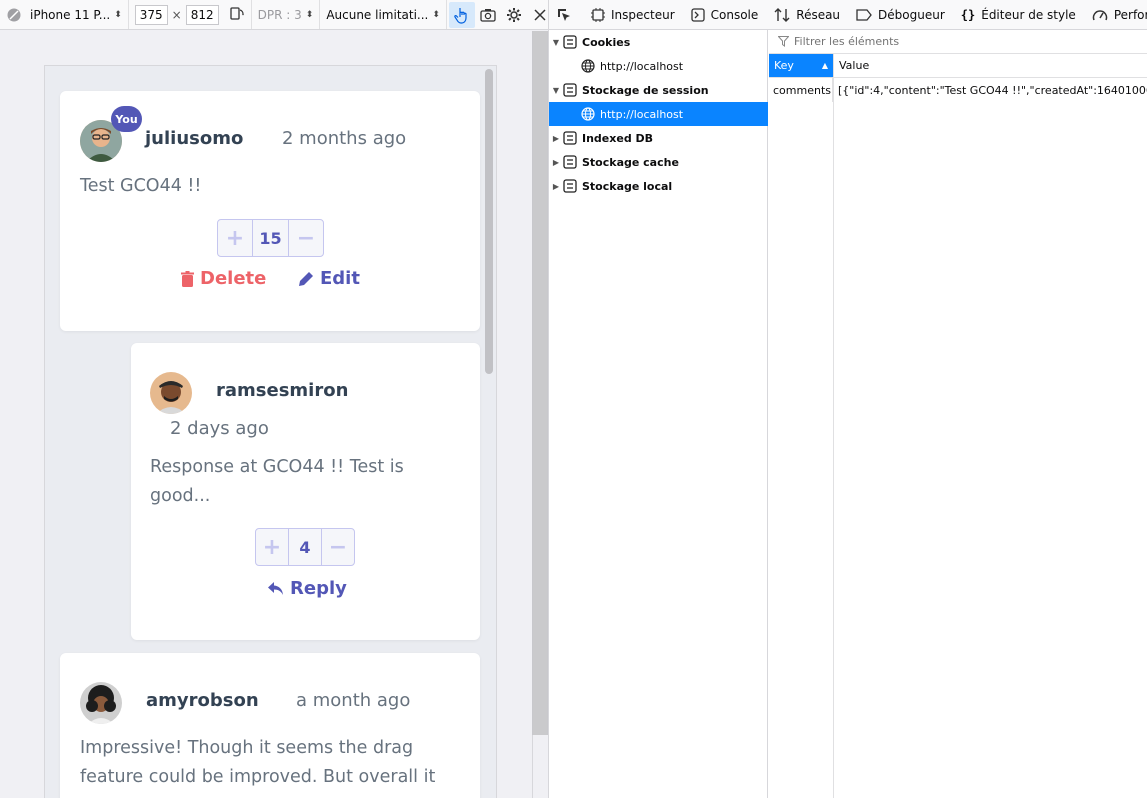  Describe the element at coordinates (824, 65) in the screenshot. I see `sort-ascending-icon: ▲` at that location.